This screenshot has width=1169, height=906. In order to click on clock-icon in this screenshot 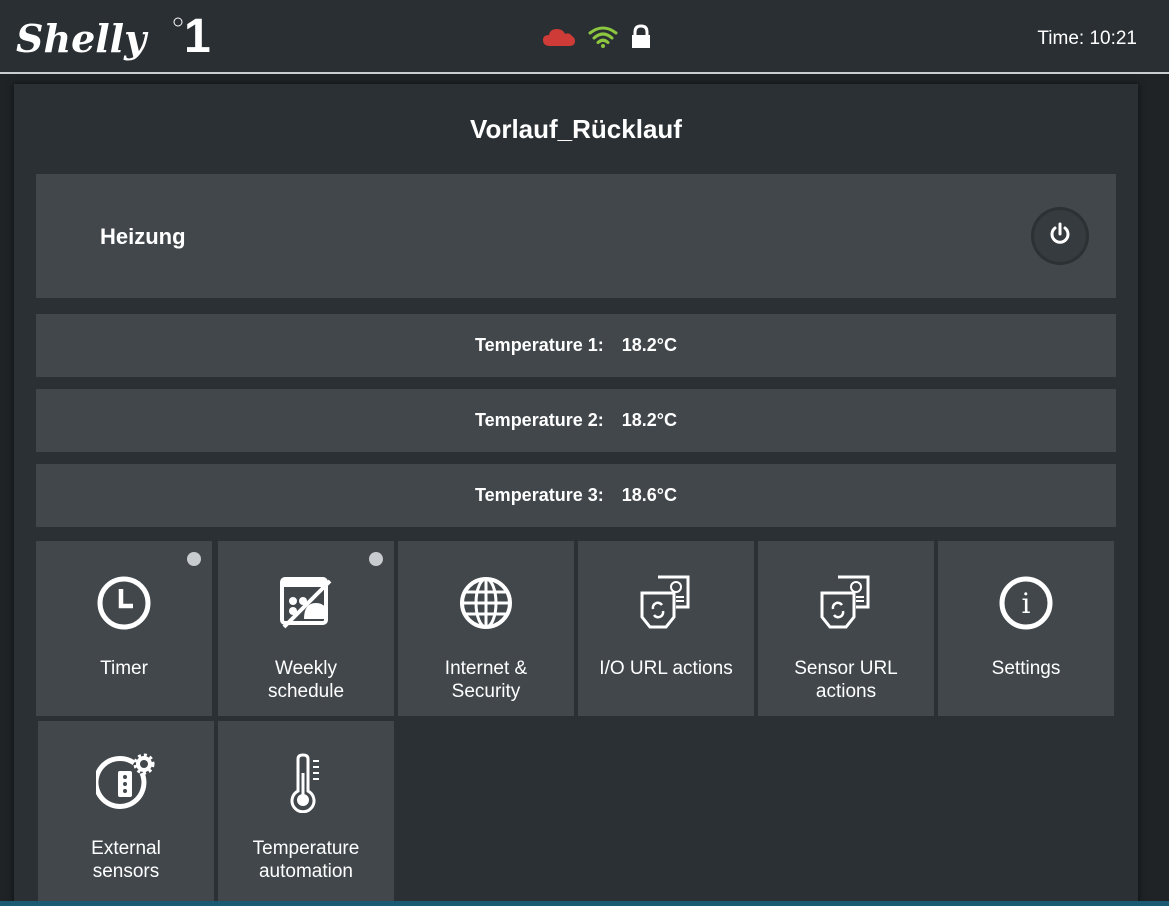, I will do `click(124, 603)`.